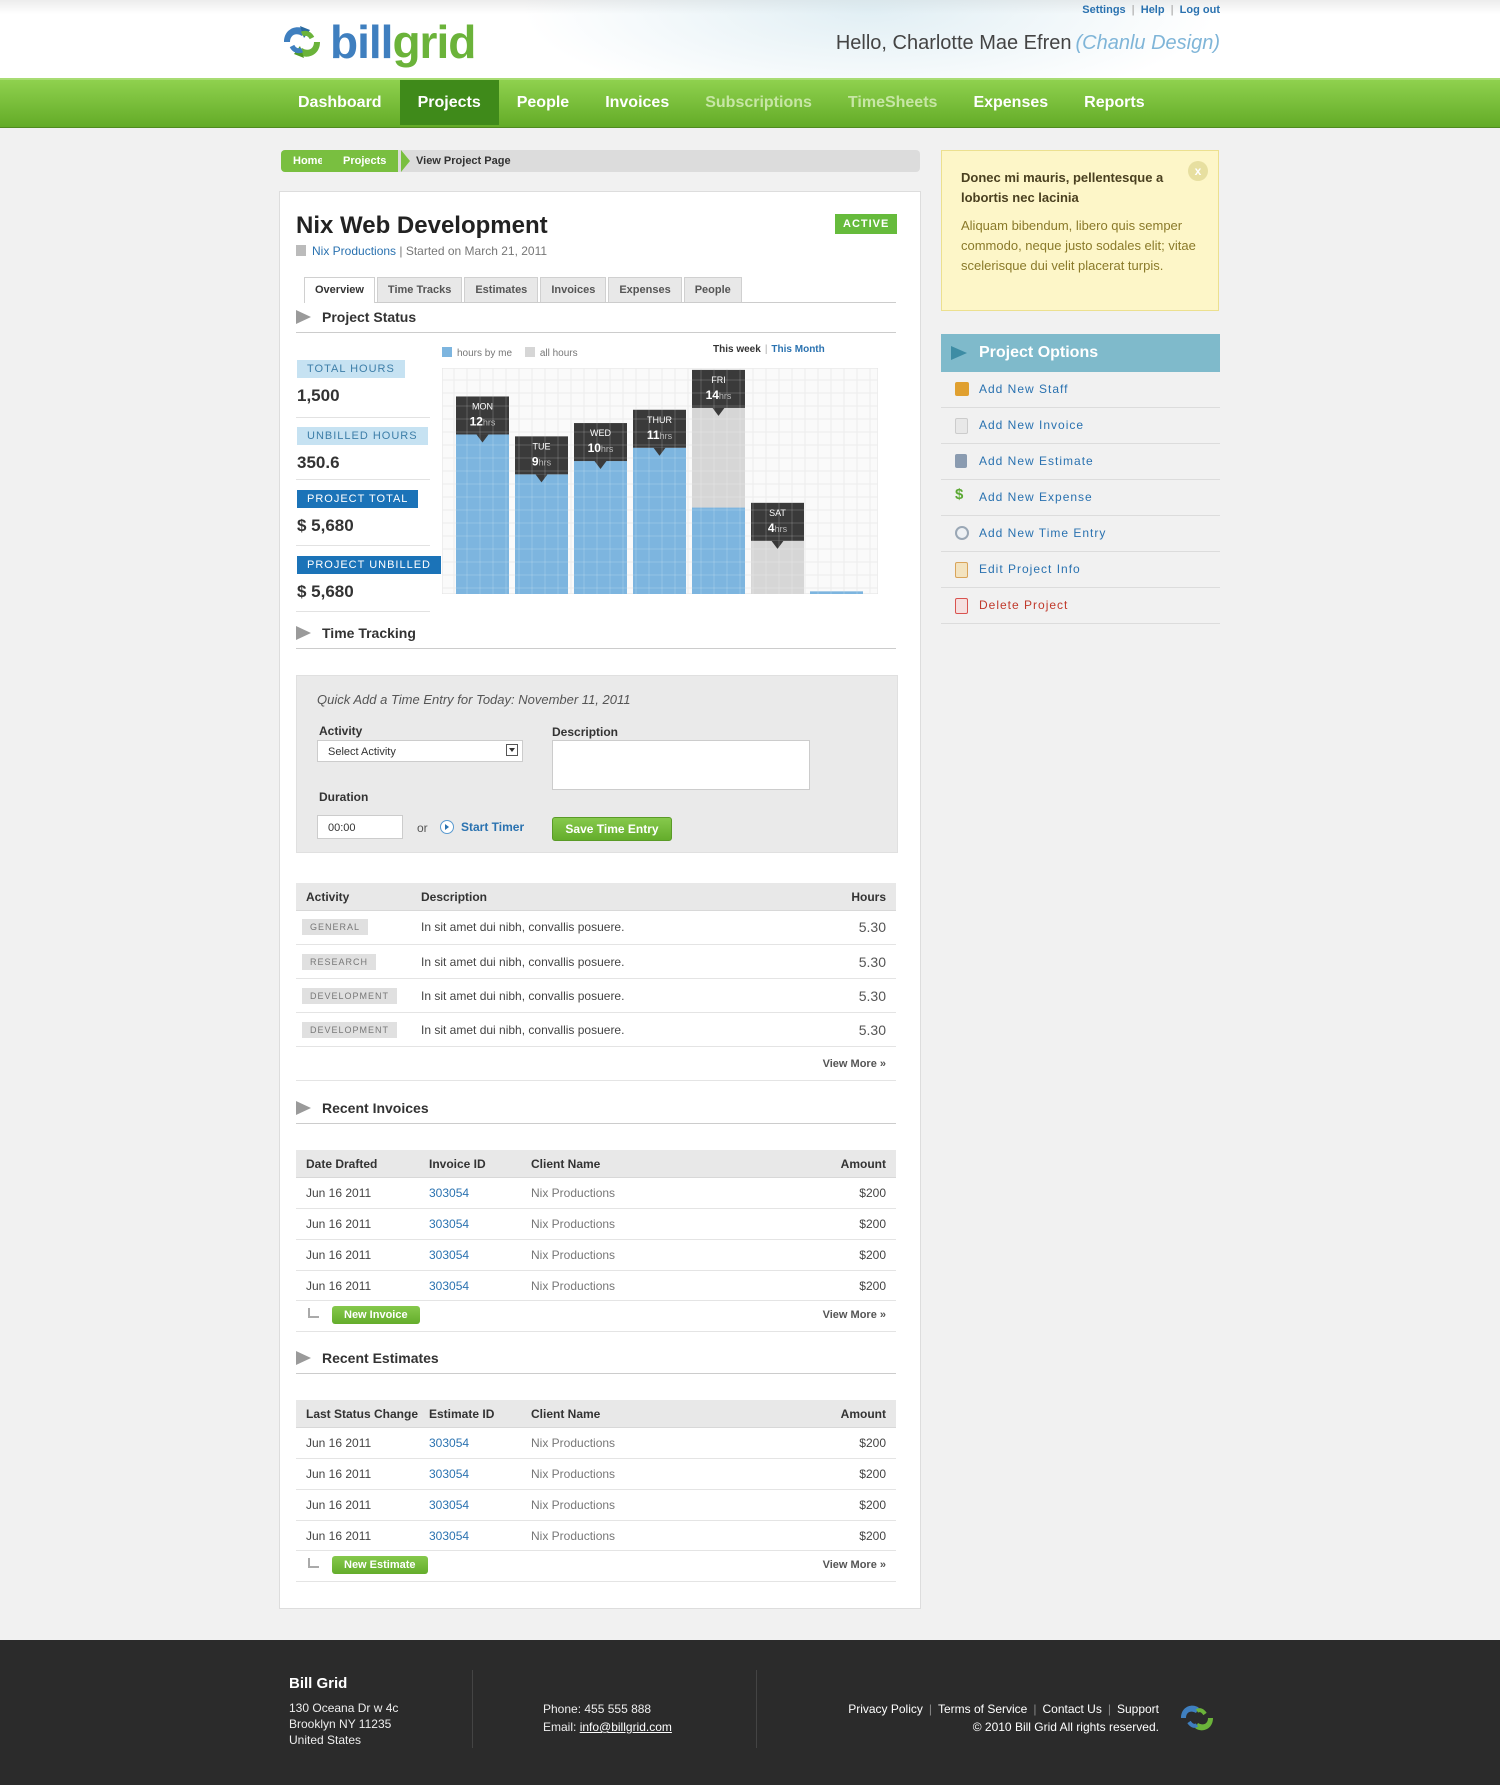 The image size is (1500, 1785). What do you see at coordinates (1080, 353) in the screenshot?
I see `project-options-header: Project Options` at bounding box center [1080, 353].